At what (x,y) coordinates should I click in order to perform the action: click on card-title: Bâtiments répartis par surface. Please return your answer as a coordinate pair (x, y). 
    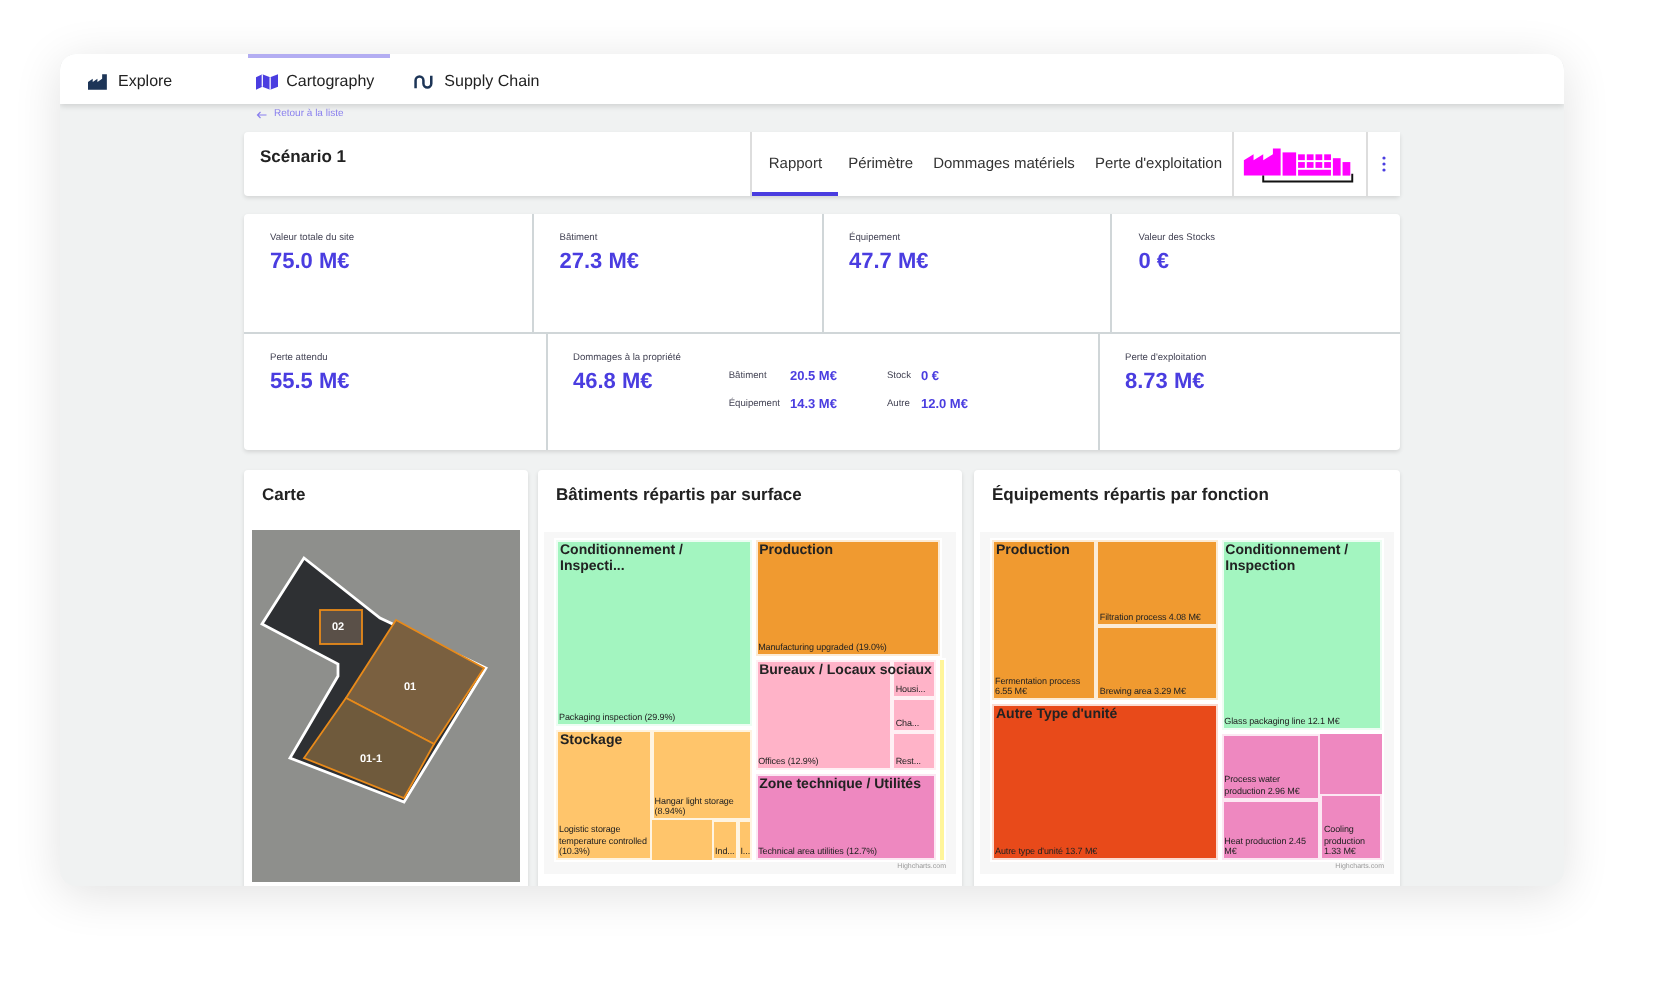
    Looking at the image, I should click on (679, 495).